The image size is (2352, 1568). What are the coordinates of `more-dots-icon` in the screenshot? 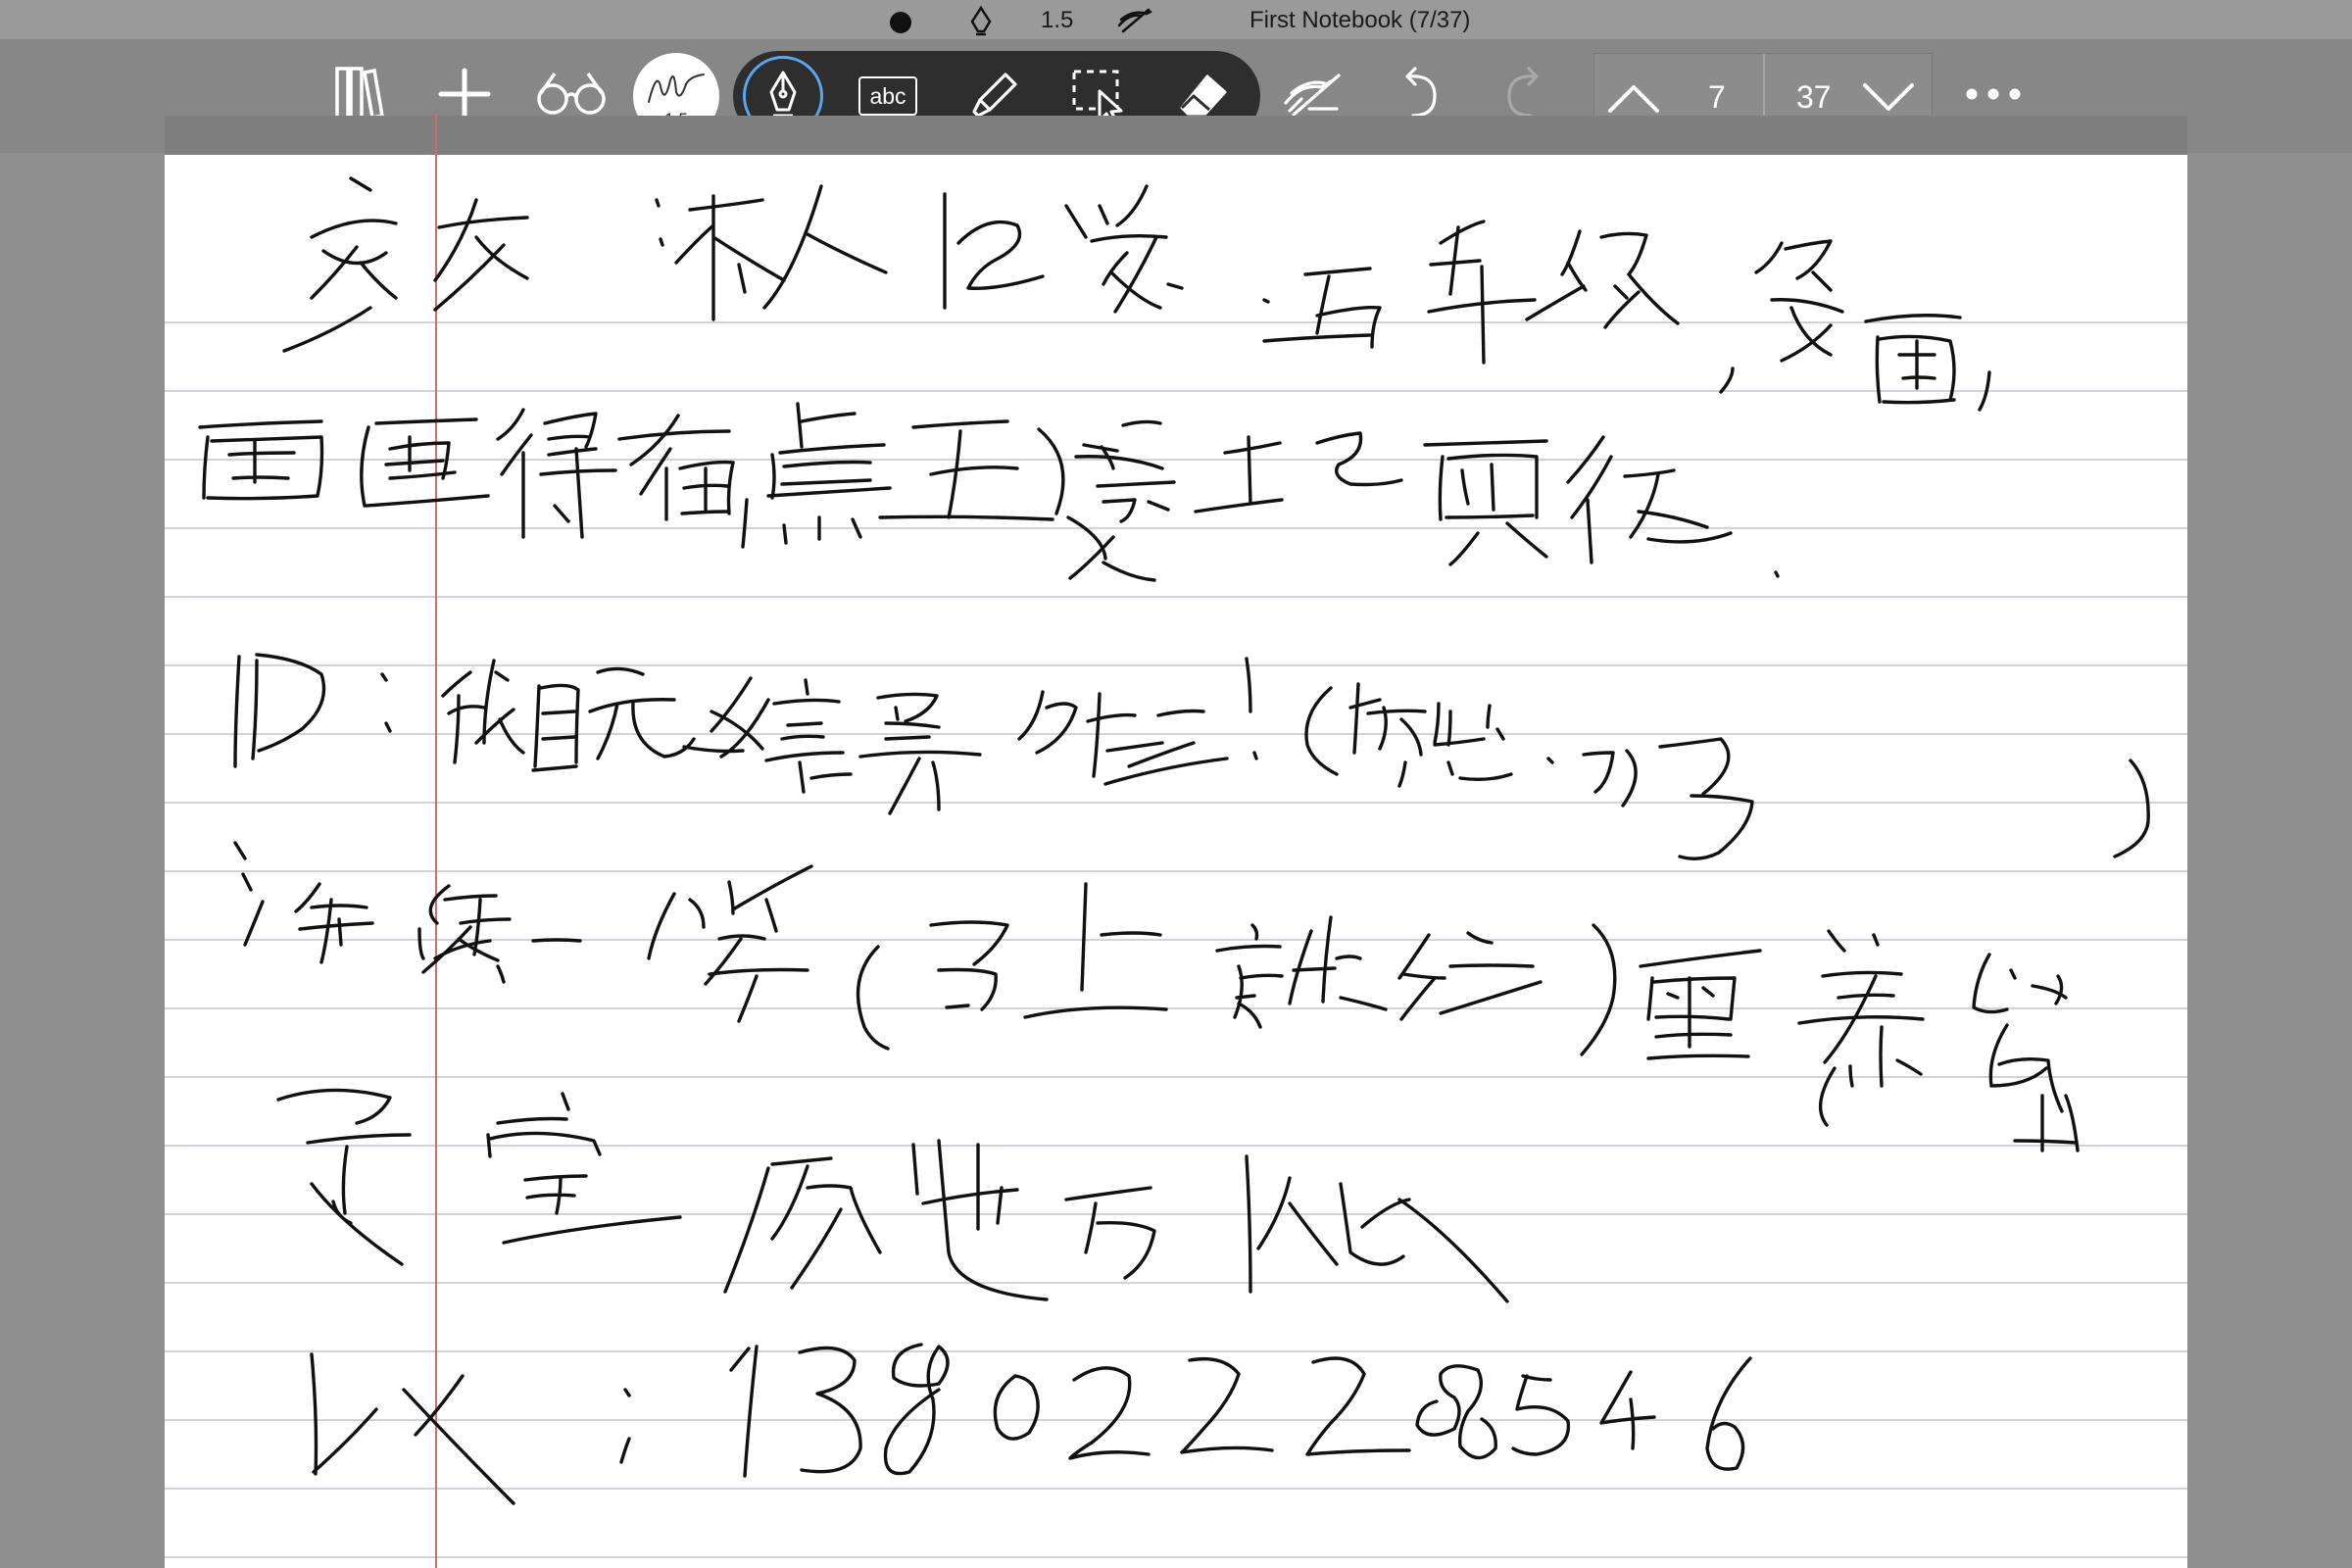 It's located at (1993, 94).